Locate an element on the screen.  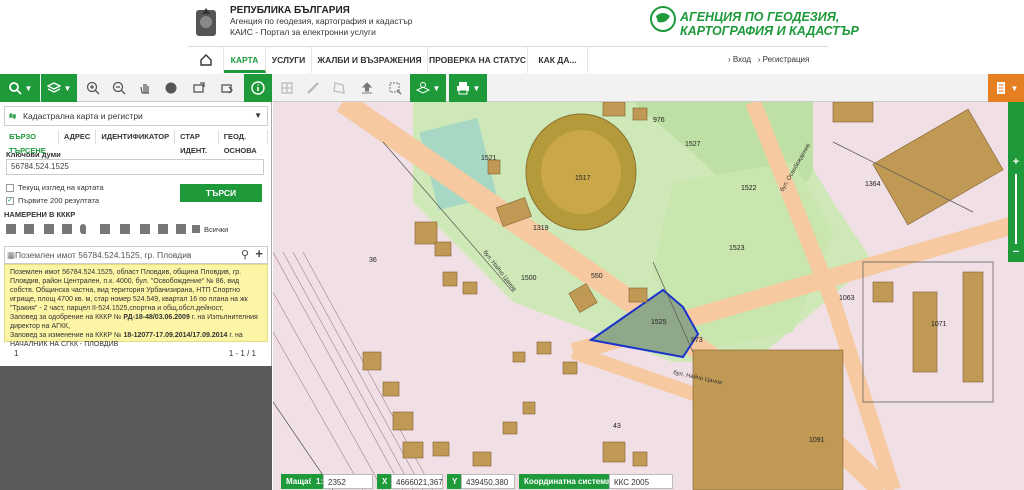
filter-layers-icon is located at coordinates (125, 229).